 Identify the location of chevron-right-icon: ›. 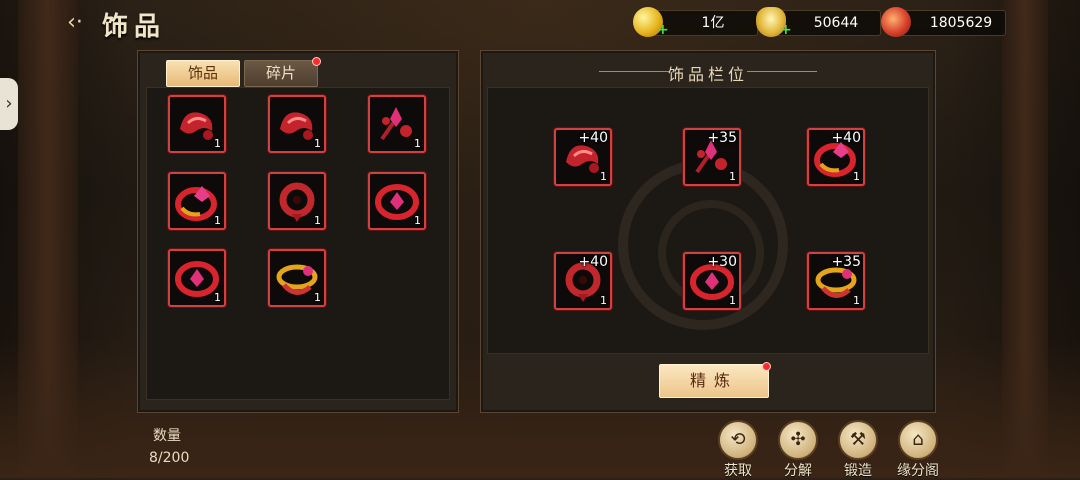
(9, 103).